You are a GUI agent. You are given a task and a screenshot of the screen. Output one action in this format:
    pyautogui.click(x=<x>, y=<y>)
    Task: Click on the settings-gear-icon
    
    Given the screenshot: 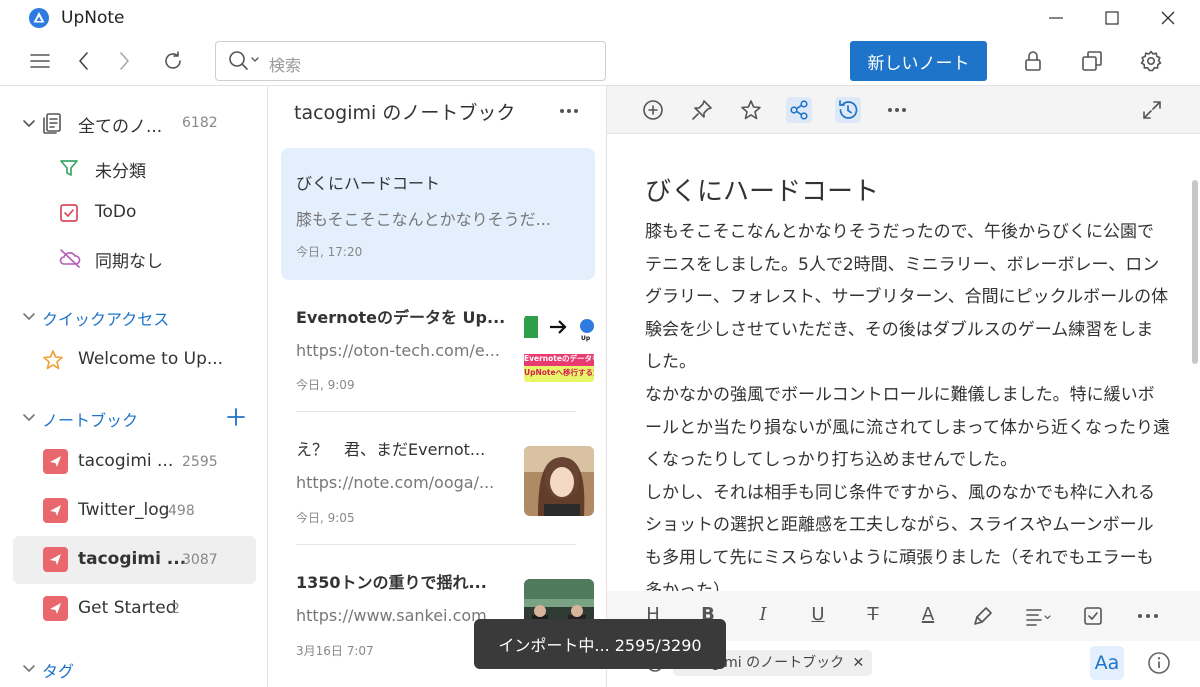 What is the action you would take?
    pyautogui.click(x=1151, y=61)
    